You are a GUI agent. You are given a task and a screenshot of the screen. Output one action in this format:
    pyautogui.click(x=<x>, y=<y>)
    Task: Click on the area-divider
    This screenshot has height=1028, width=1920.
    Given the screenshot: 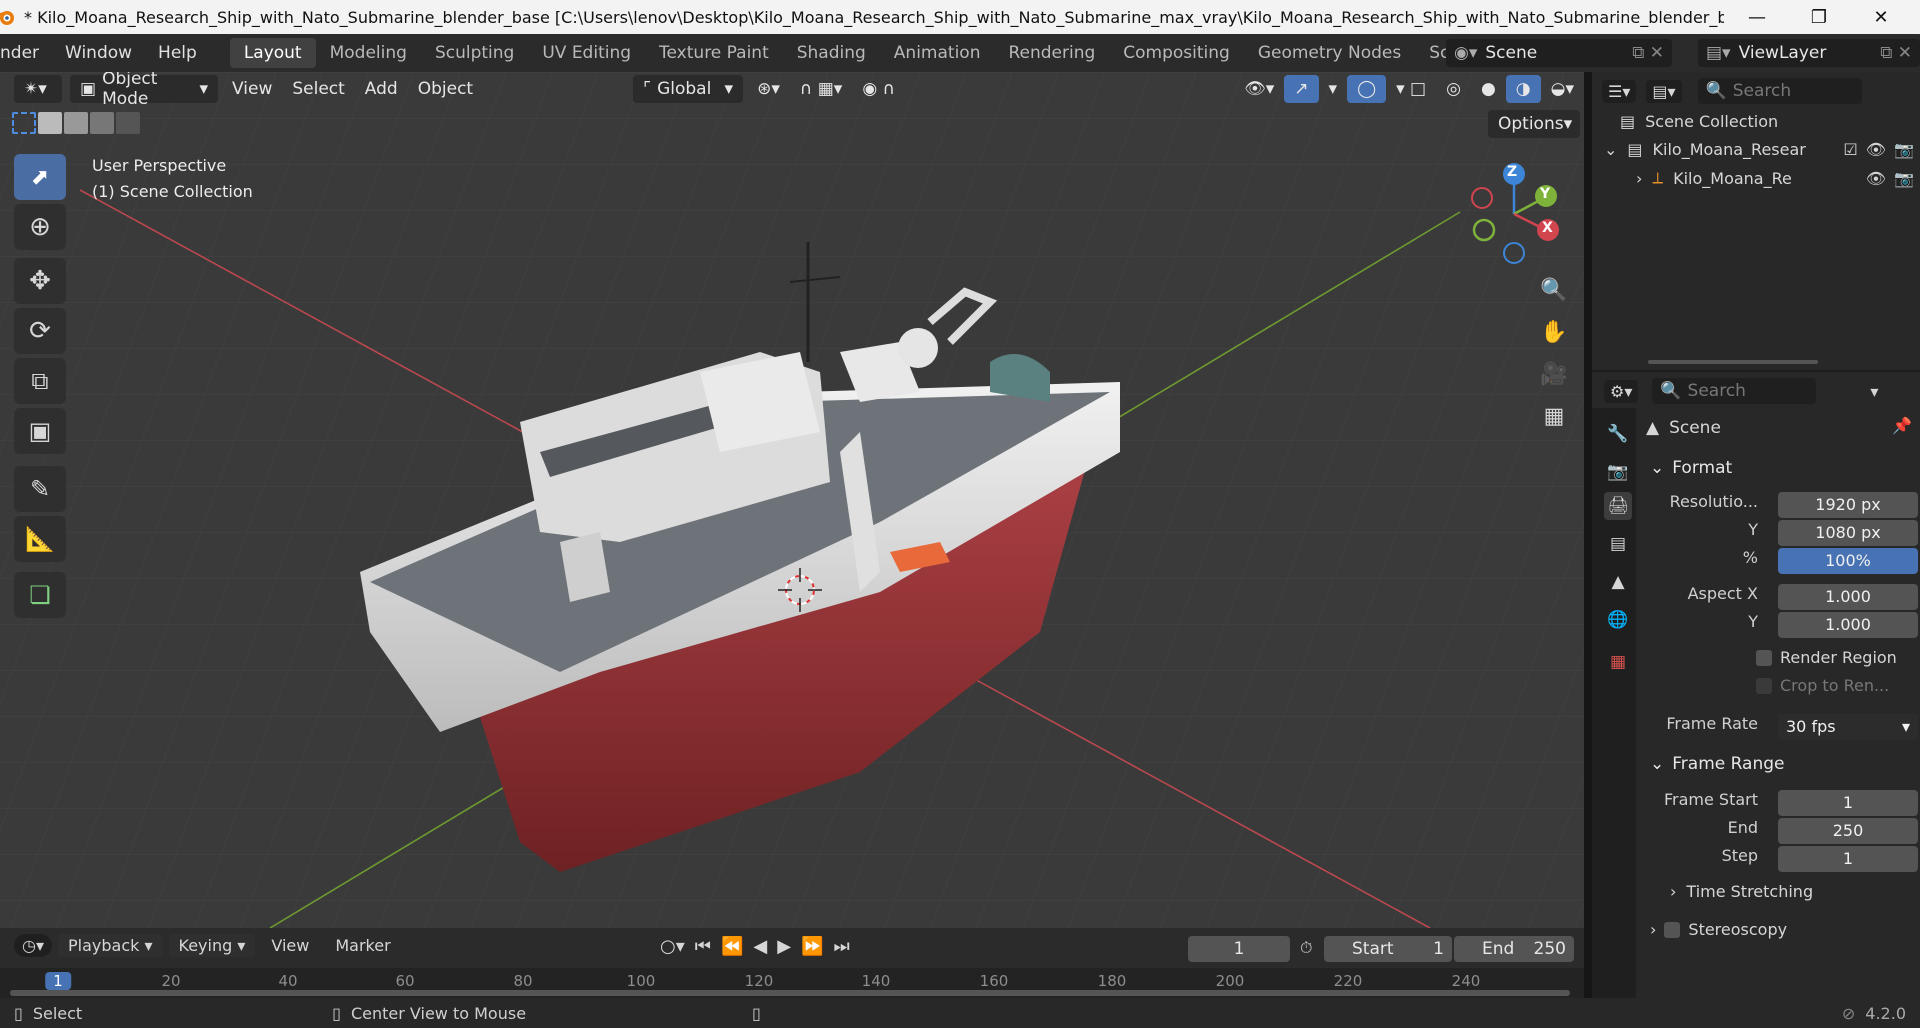 What is the action you would take?
    pyautogui.click(x=1588, y=535)
    